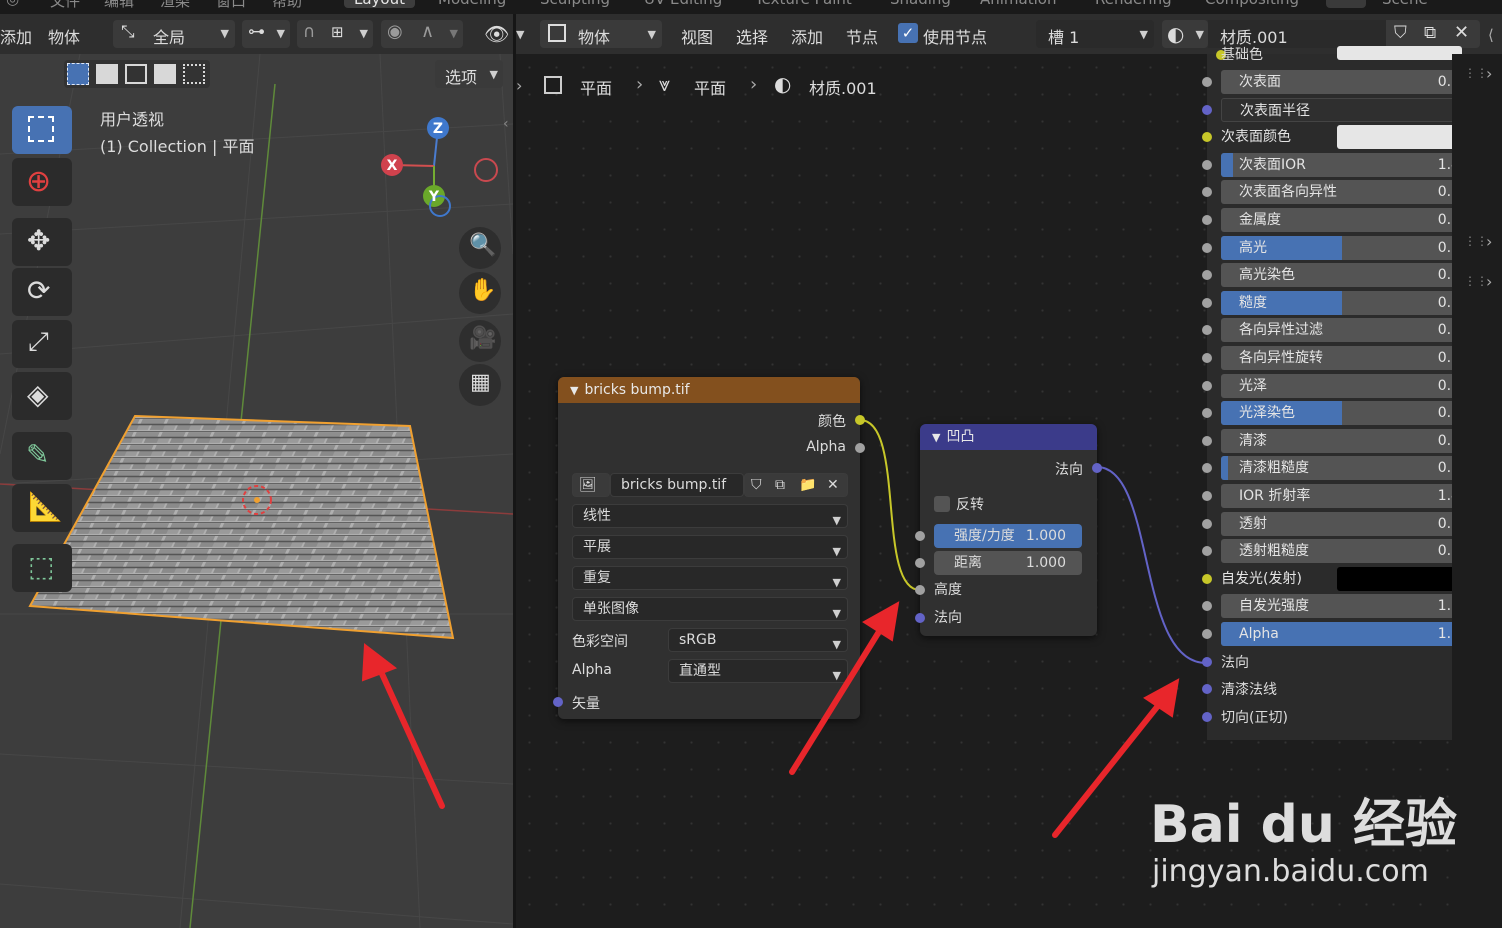  What do you see at coordinates (1341, 358) in the screenshot?
I see `bsdf-row: 各向异性旋转 0.0` at bounding box center [1341, 358].